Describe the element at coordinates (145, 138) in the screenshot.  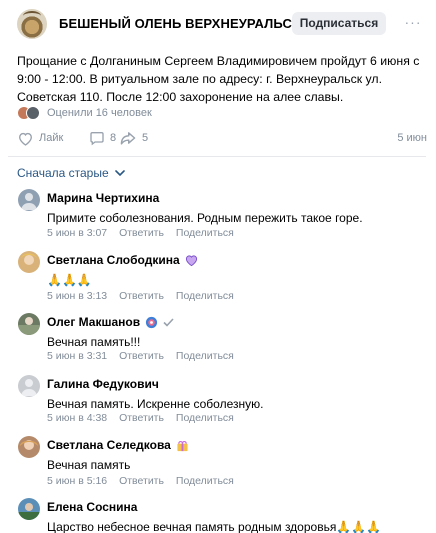
I see `shares-count: 5` at that location.